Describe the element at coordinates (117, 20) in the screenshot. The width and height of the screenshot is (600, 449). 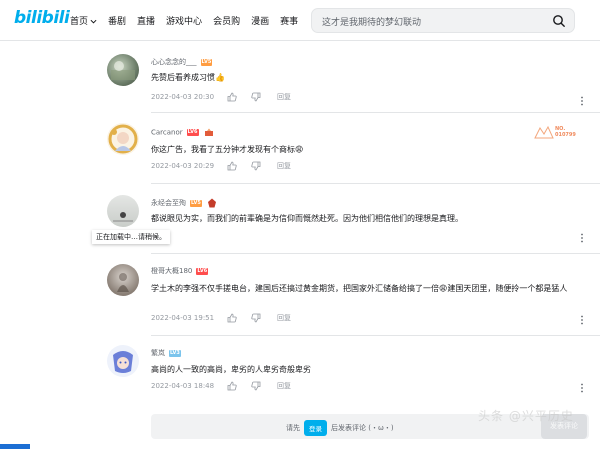
I see `nav-anime: 番剧` at that location.